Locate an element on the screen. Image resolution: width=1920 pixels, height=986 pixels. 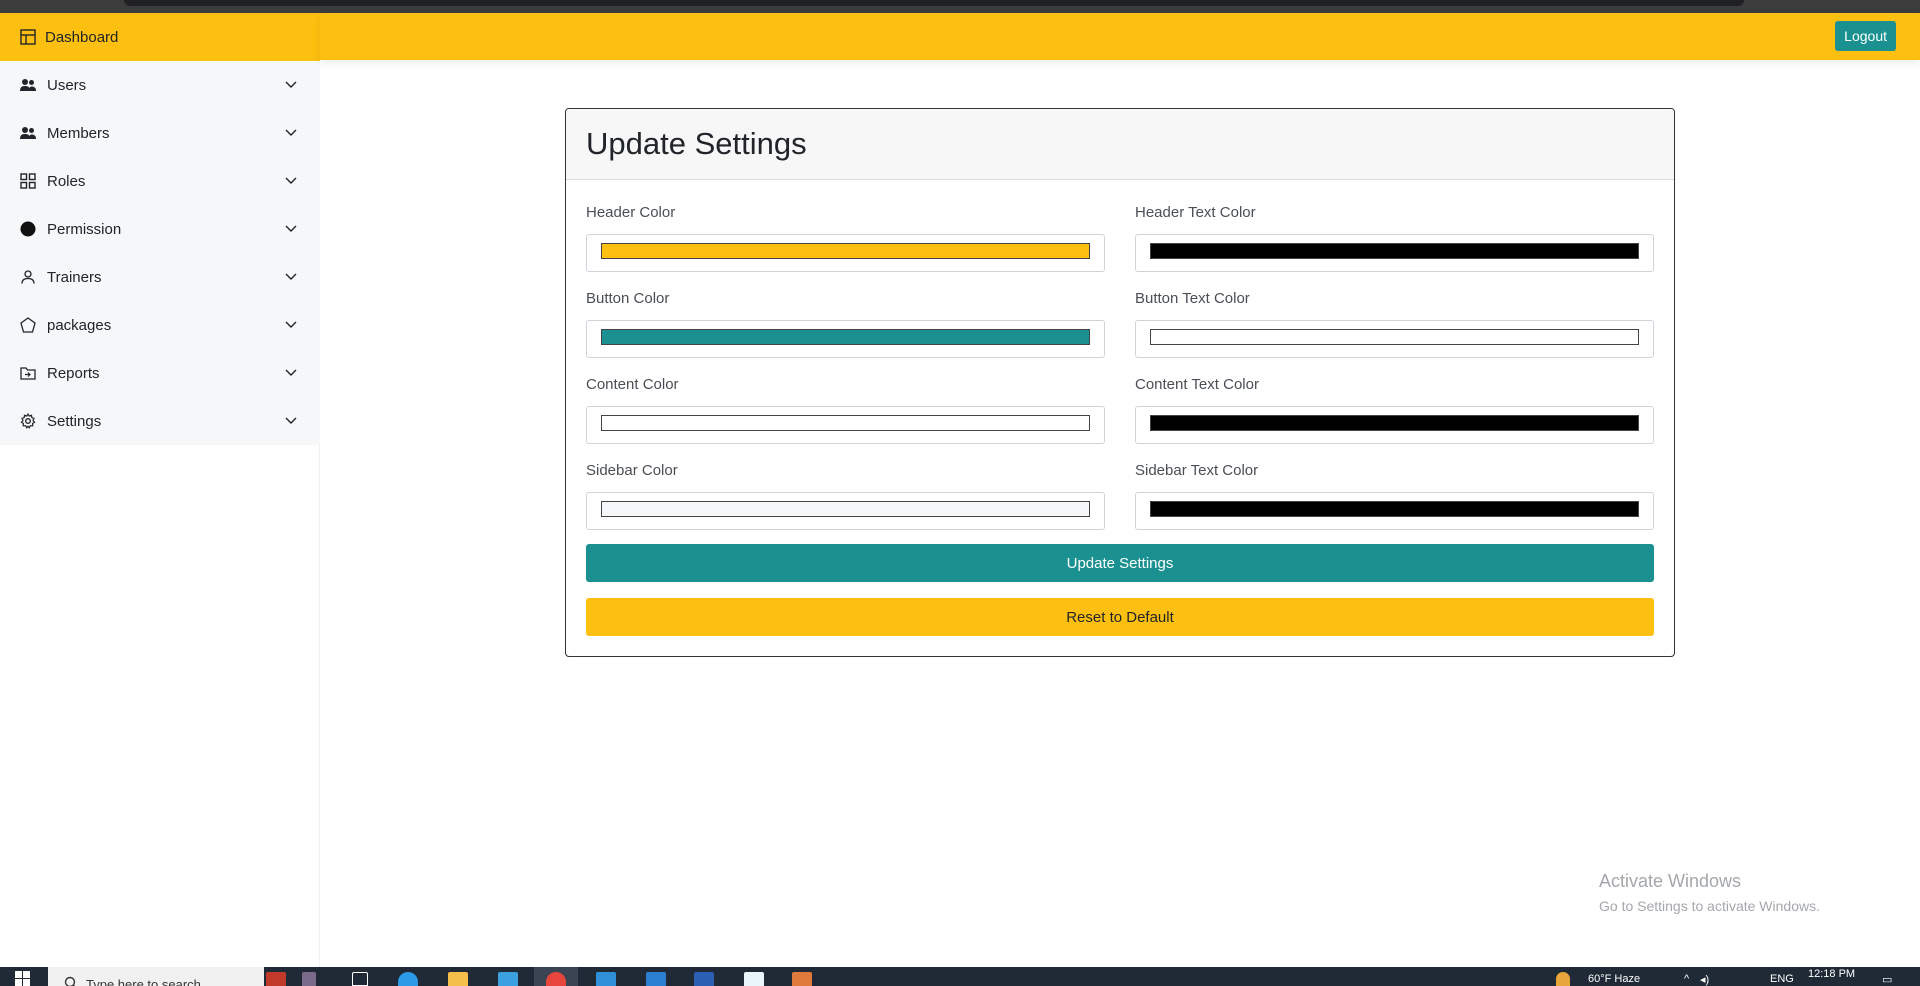
button-color-field: Button Color is located at coordinates (845, 323).